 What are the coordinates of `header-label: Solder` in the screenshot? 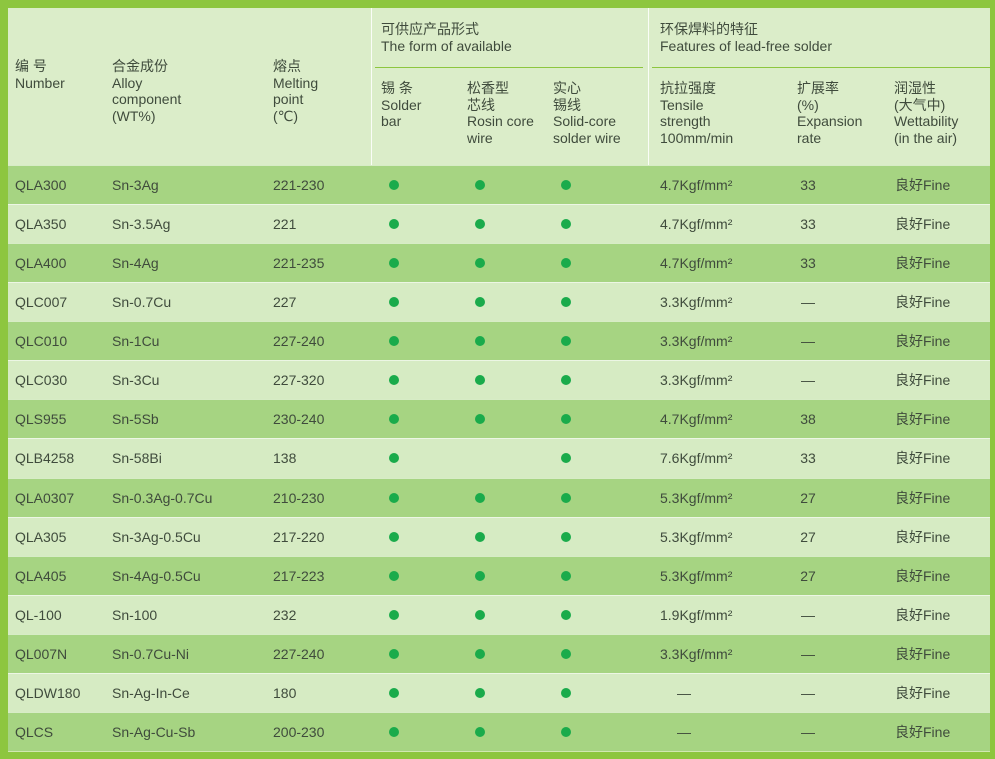 It's located at (401, 104).